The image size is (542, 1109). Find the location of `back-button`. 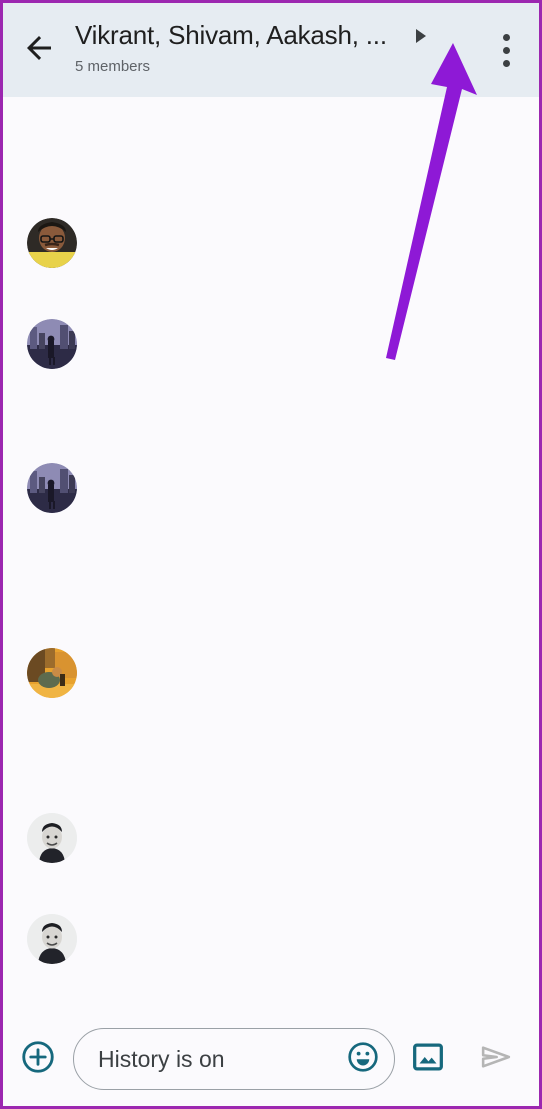

back-button is located at coordinates (39, 50).